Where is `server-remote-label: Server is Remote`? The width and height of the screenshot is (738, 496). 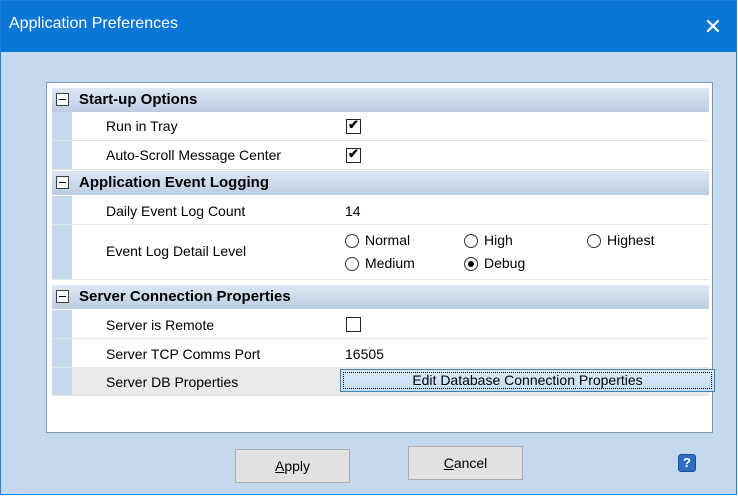
server-remote-label: Server is Remote is located at coordinates (160, 325).